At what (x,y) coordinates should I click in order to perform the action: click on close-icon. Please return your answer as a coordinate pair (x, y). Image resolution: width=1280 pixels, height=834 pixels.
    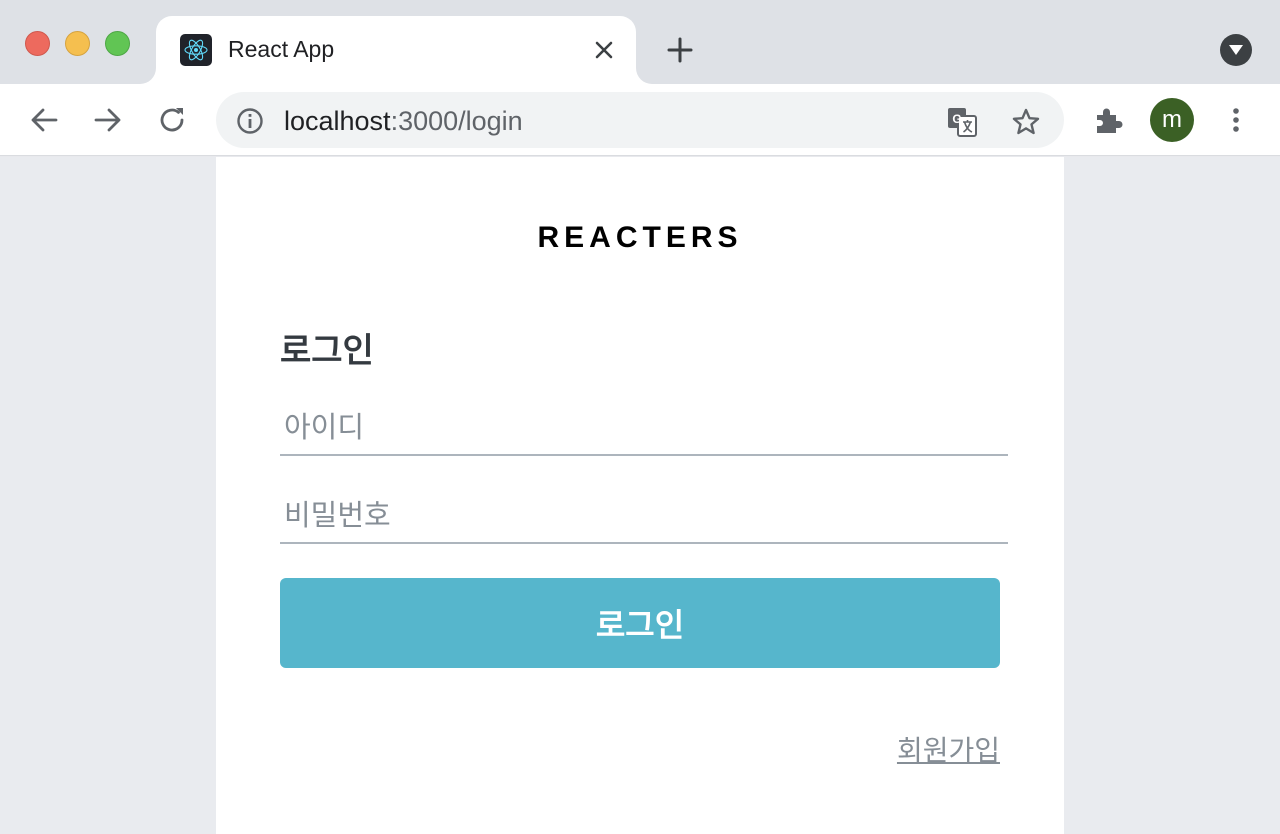
    Looking at the image, I should click on (604, 50).